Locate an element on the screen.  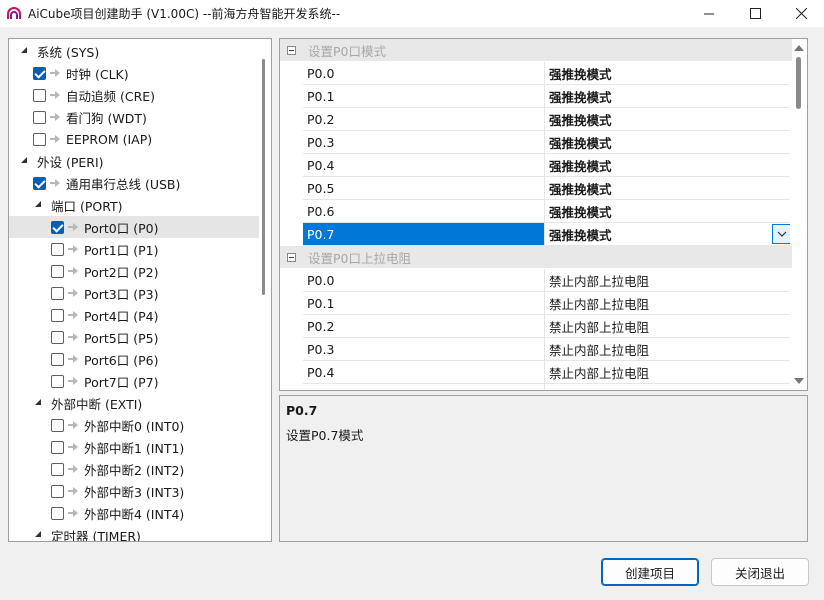
property-row: P0.2 强推挽模式 is located at coordinates (547, 119).